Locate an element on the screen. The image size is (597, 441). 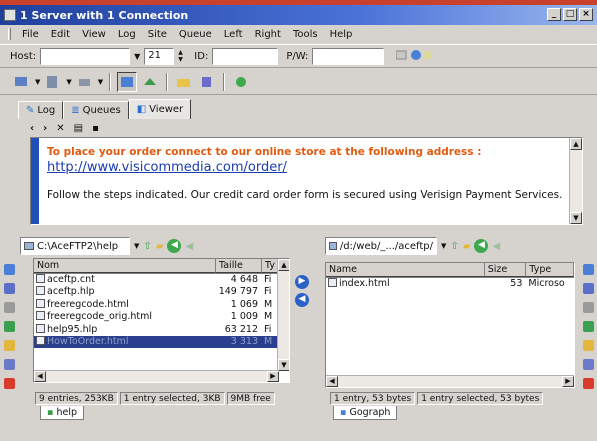
id-input is located at coordinates (245, 56).